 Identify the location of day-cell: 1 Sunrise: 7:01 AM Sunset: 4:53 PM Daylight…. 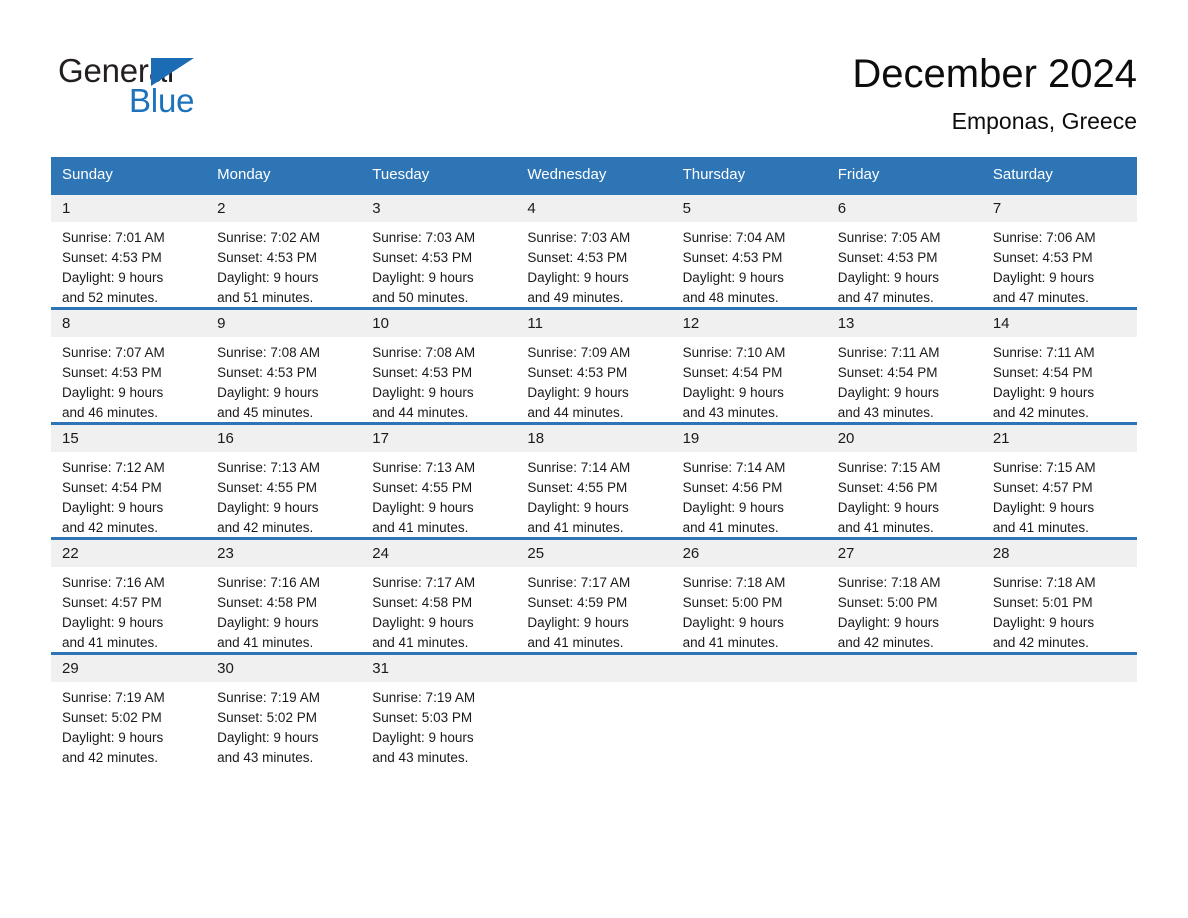
(129, 249).